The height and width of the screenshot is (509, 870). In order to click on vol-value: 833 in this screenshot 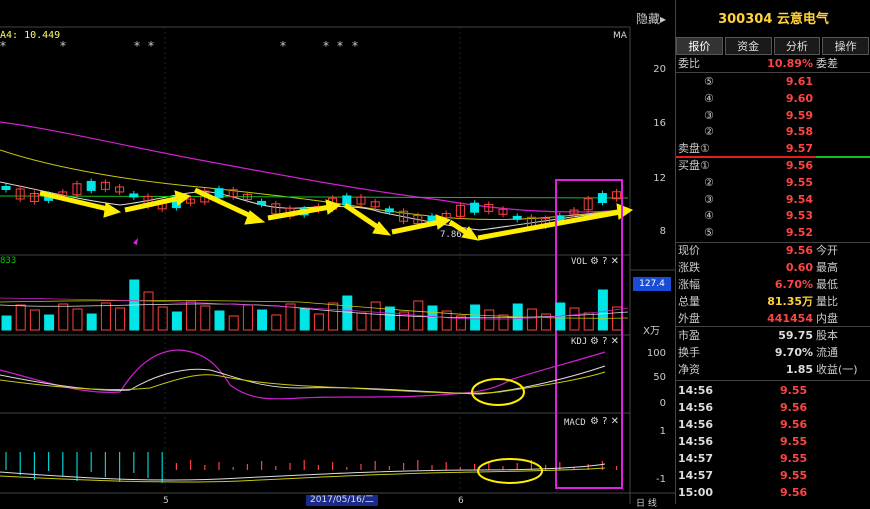, I will do `click(8, 261)`.